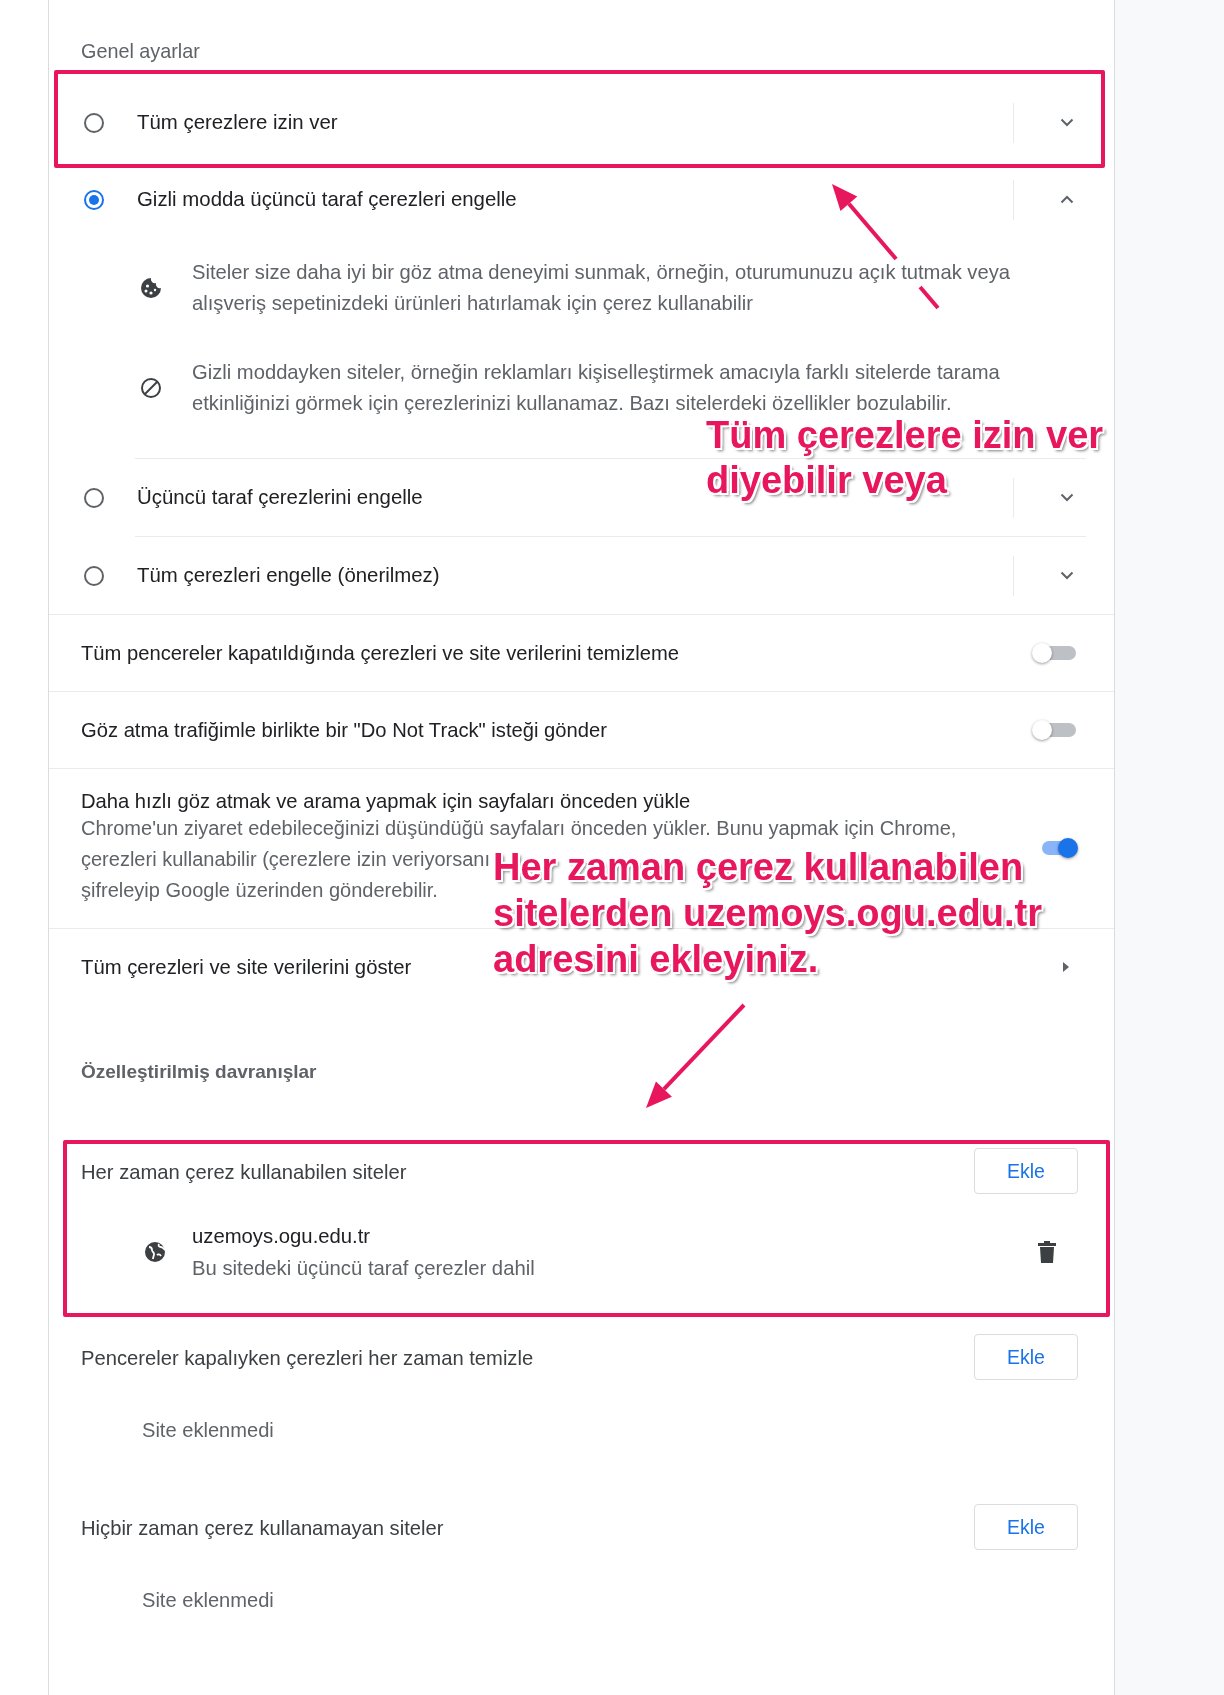 The width and height of the screenshot is (1224, 1695). I want to click on annotation-text: adresini ekleyiniz., so click(656, 959).